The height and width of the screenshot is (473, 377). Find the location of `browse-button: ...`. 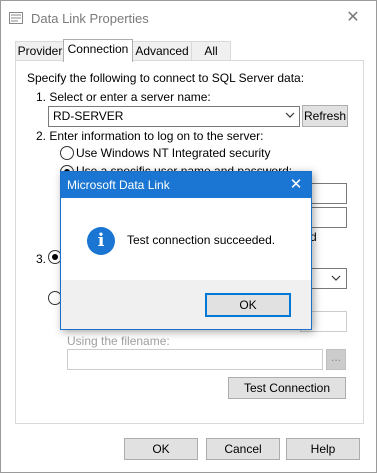

browse-button: ... is located at coordinates (336, 359).